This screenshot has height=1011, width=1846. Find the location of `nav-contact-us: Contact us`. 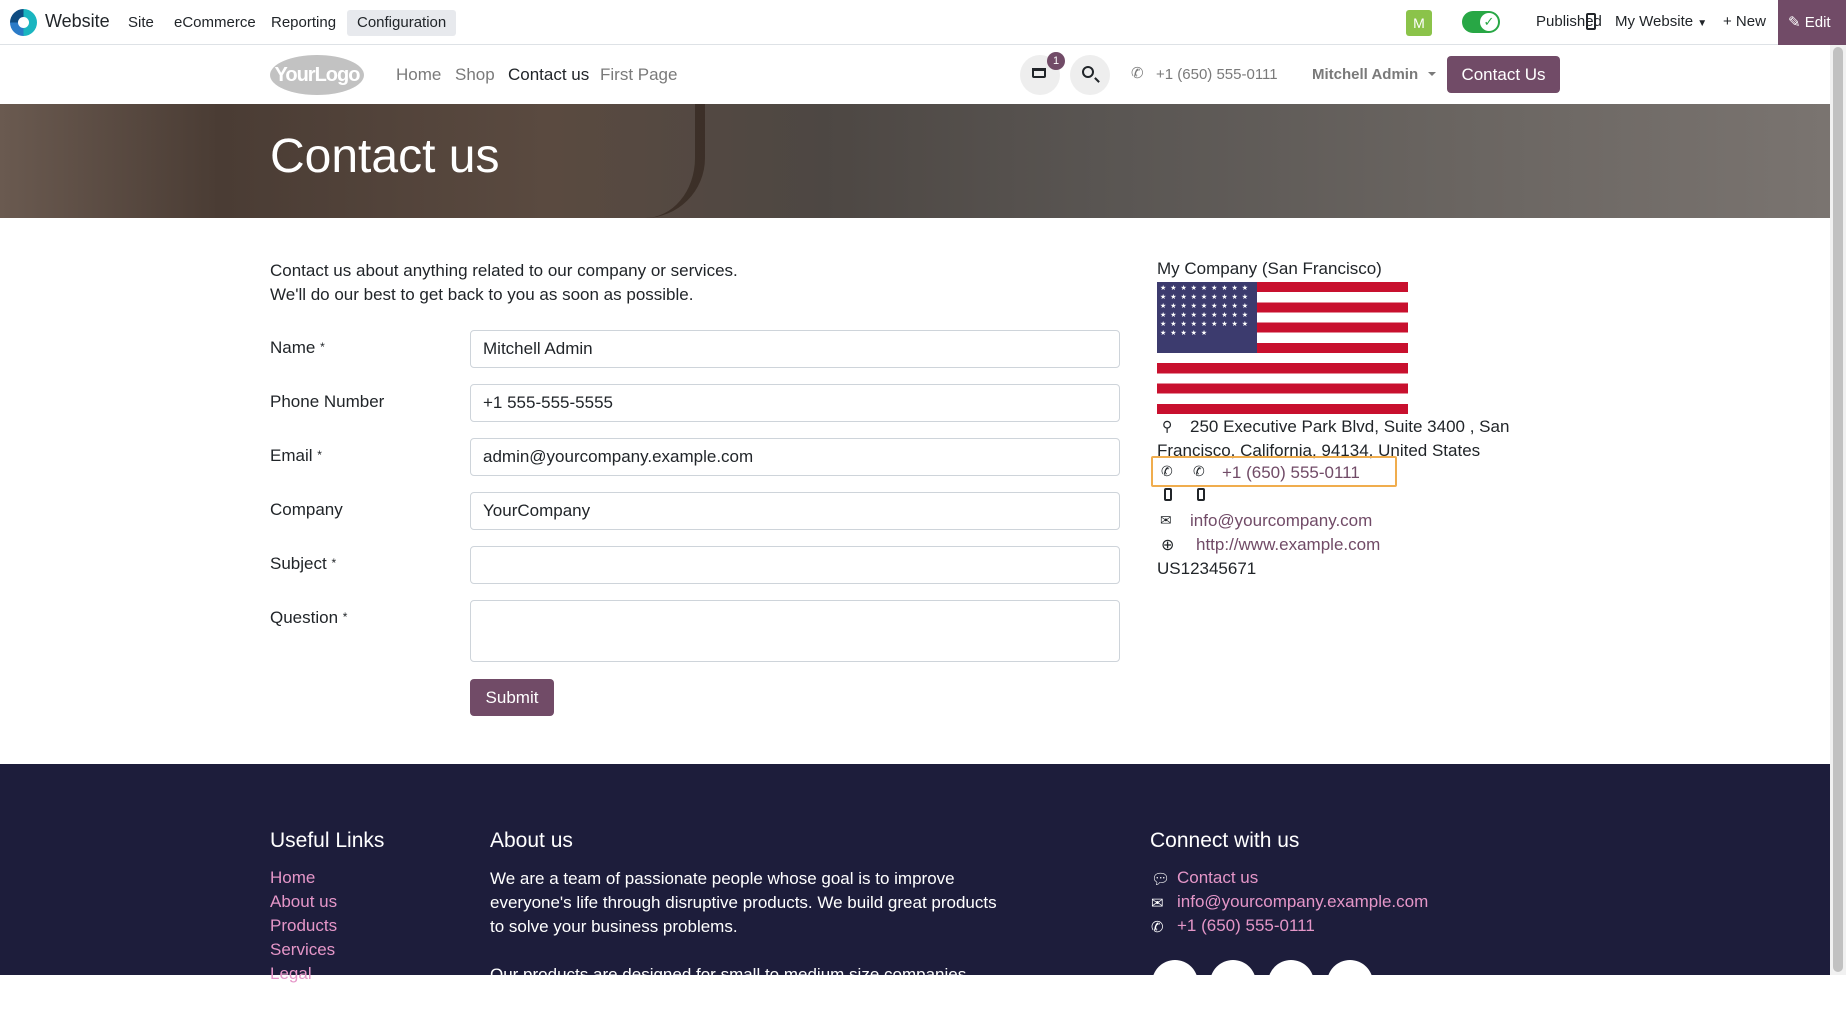

nav-contact-us: Contact us is located at coordinates (548, 75).